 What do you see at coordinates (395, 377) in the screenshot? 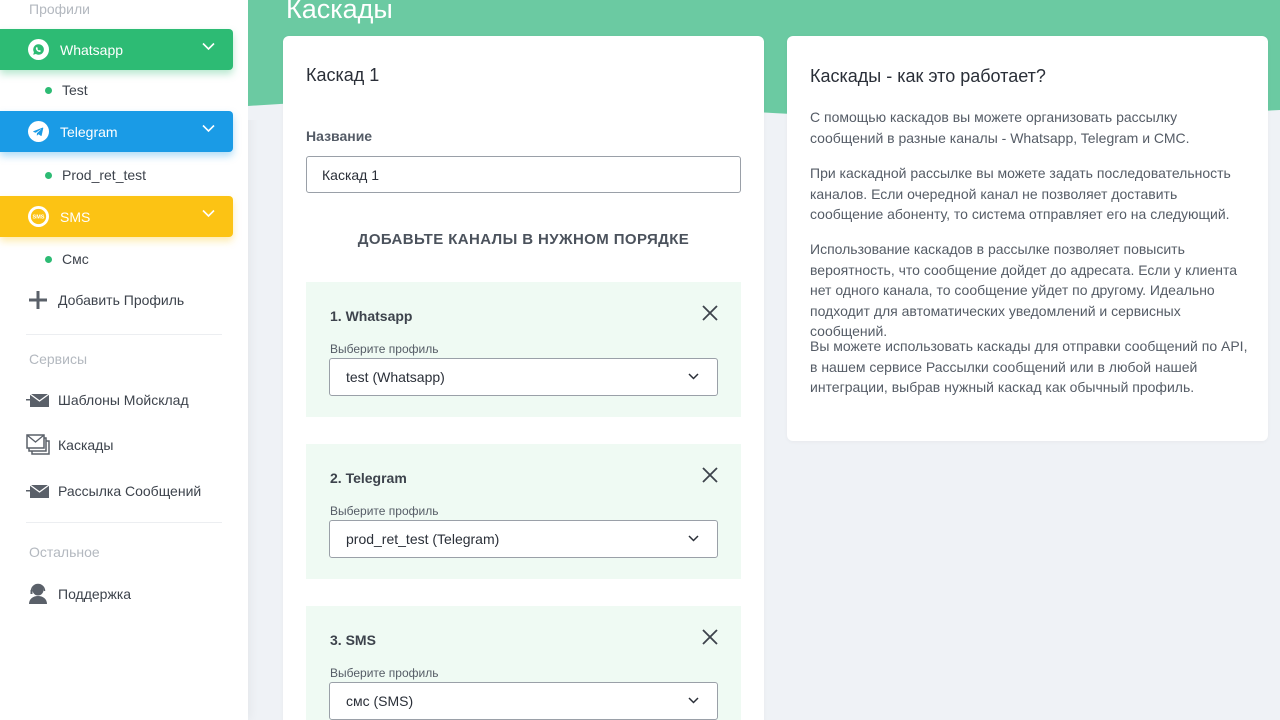
I see `select-value: test (Whatsapp)` at bounding box center [395, 377].